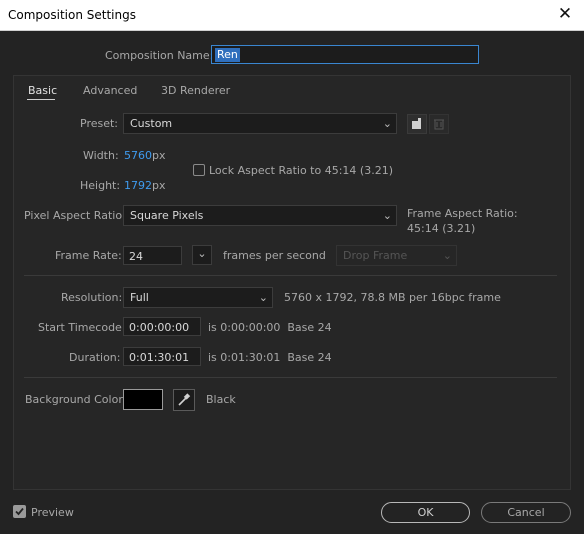 The width and height of the screenshot is (584, 534). I want to click on start-timecode-info: is 0:00:00:00 Base 24, so click(270, 327).